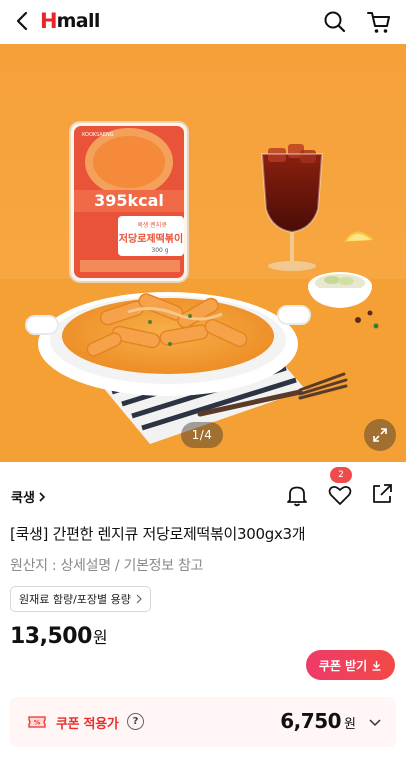  I want to click on expand-icon, so click(380, 435).